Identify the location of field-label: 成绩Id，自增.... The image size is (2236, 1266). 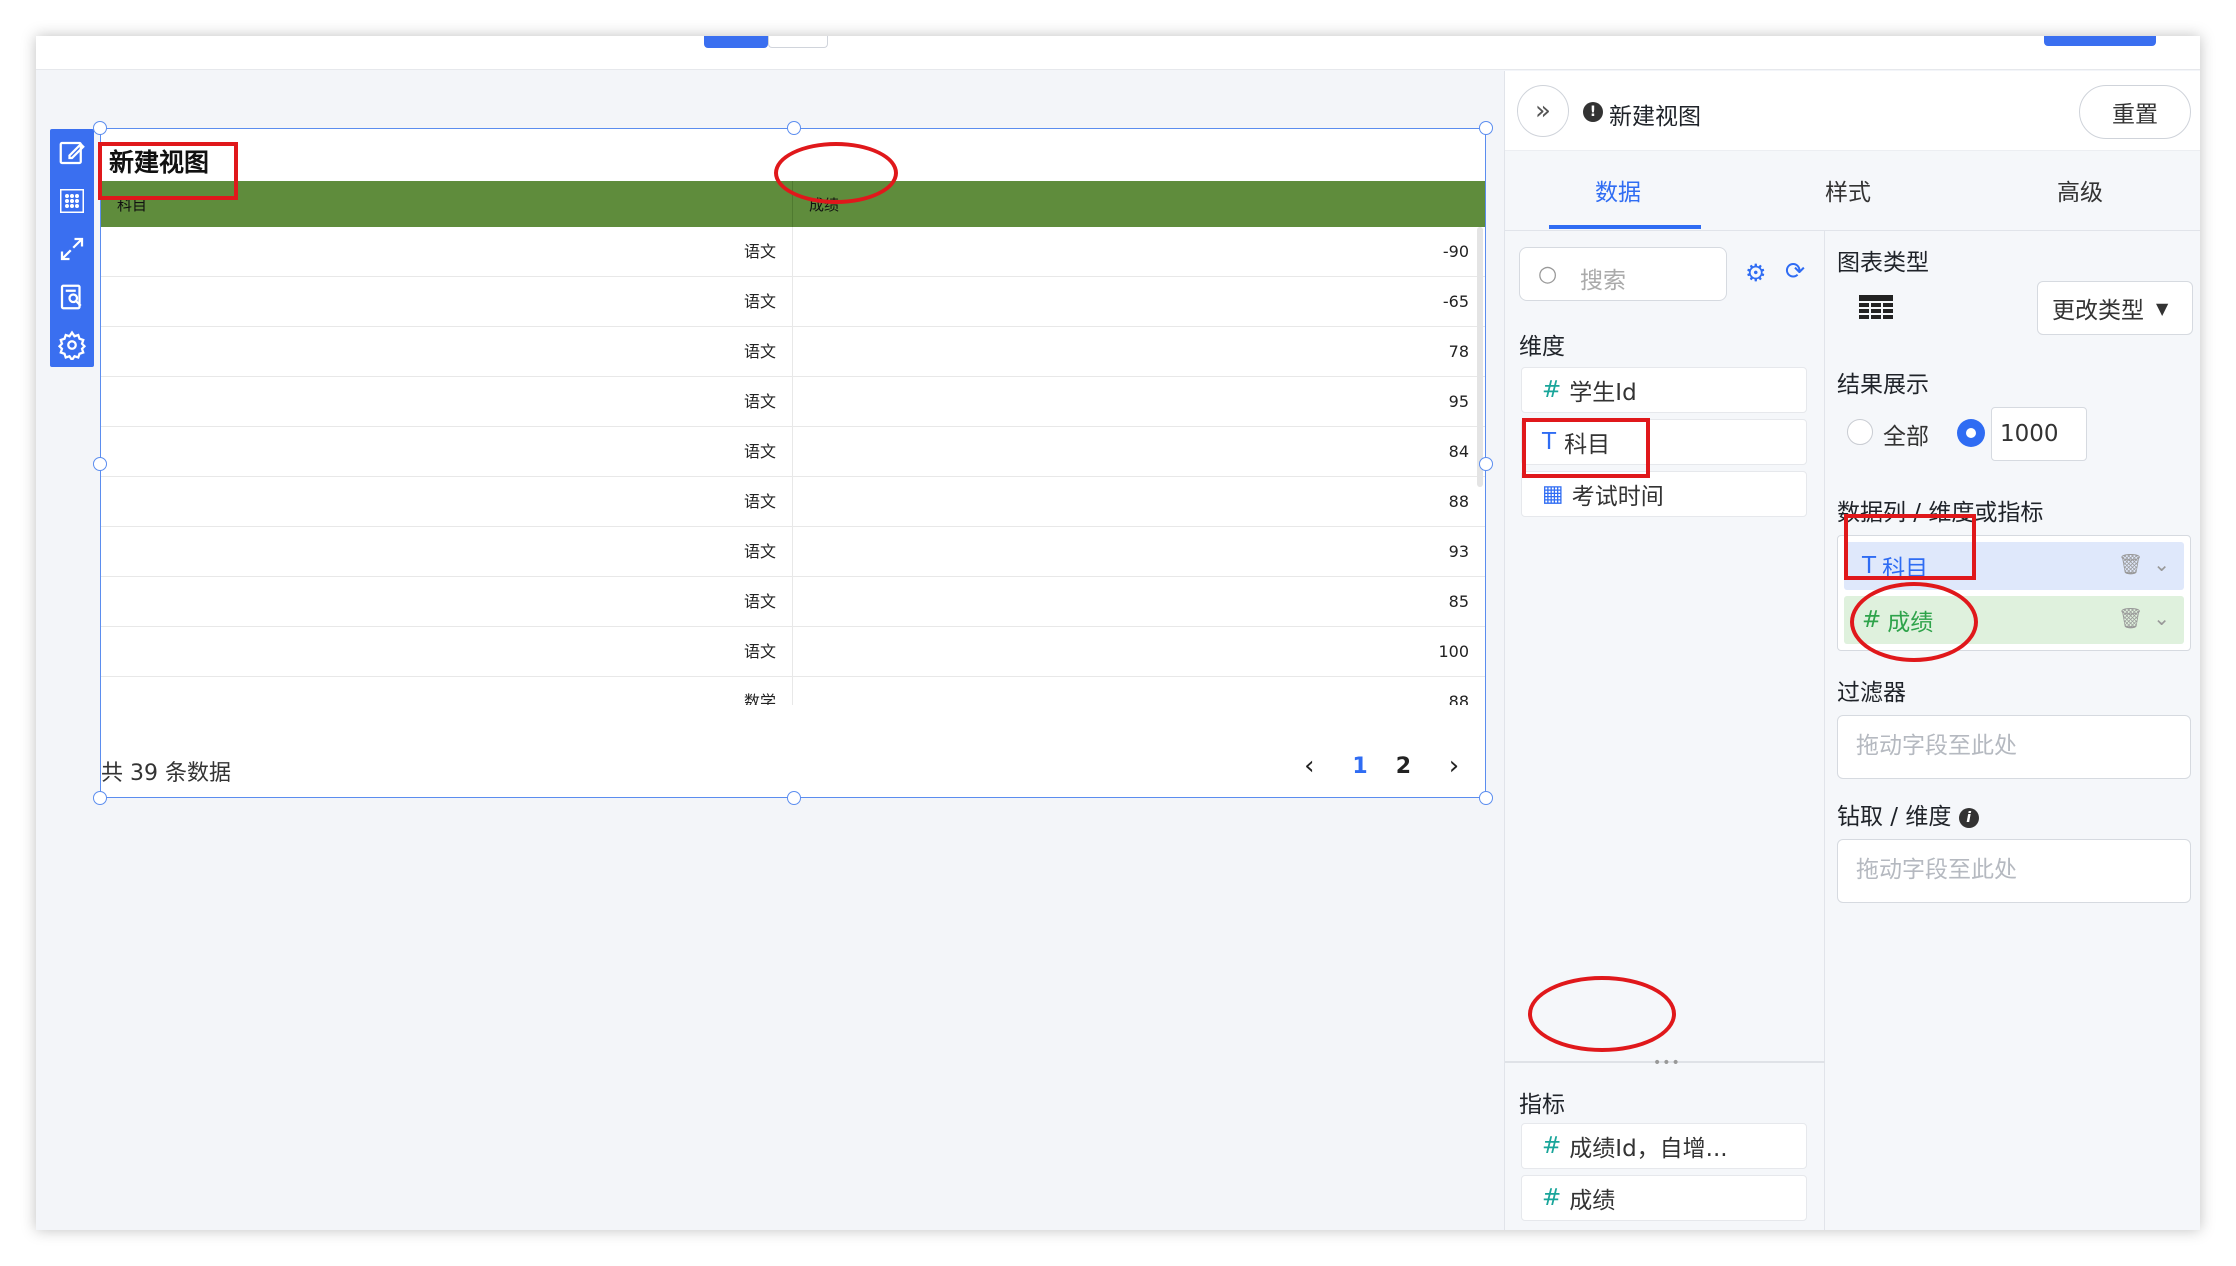
(1648, 1149).